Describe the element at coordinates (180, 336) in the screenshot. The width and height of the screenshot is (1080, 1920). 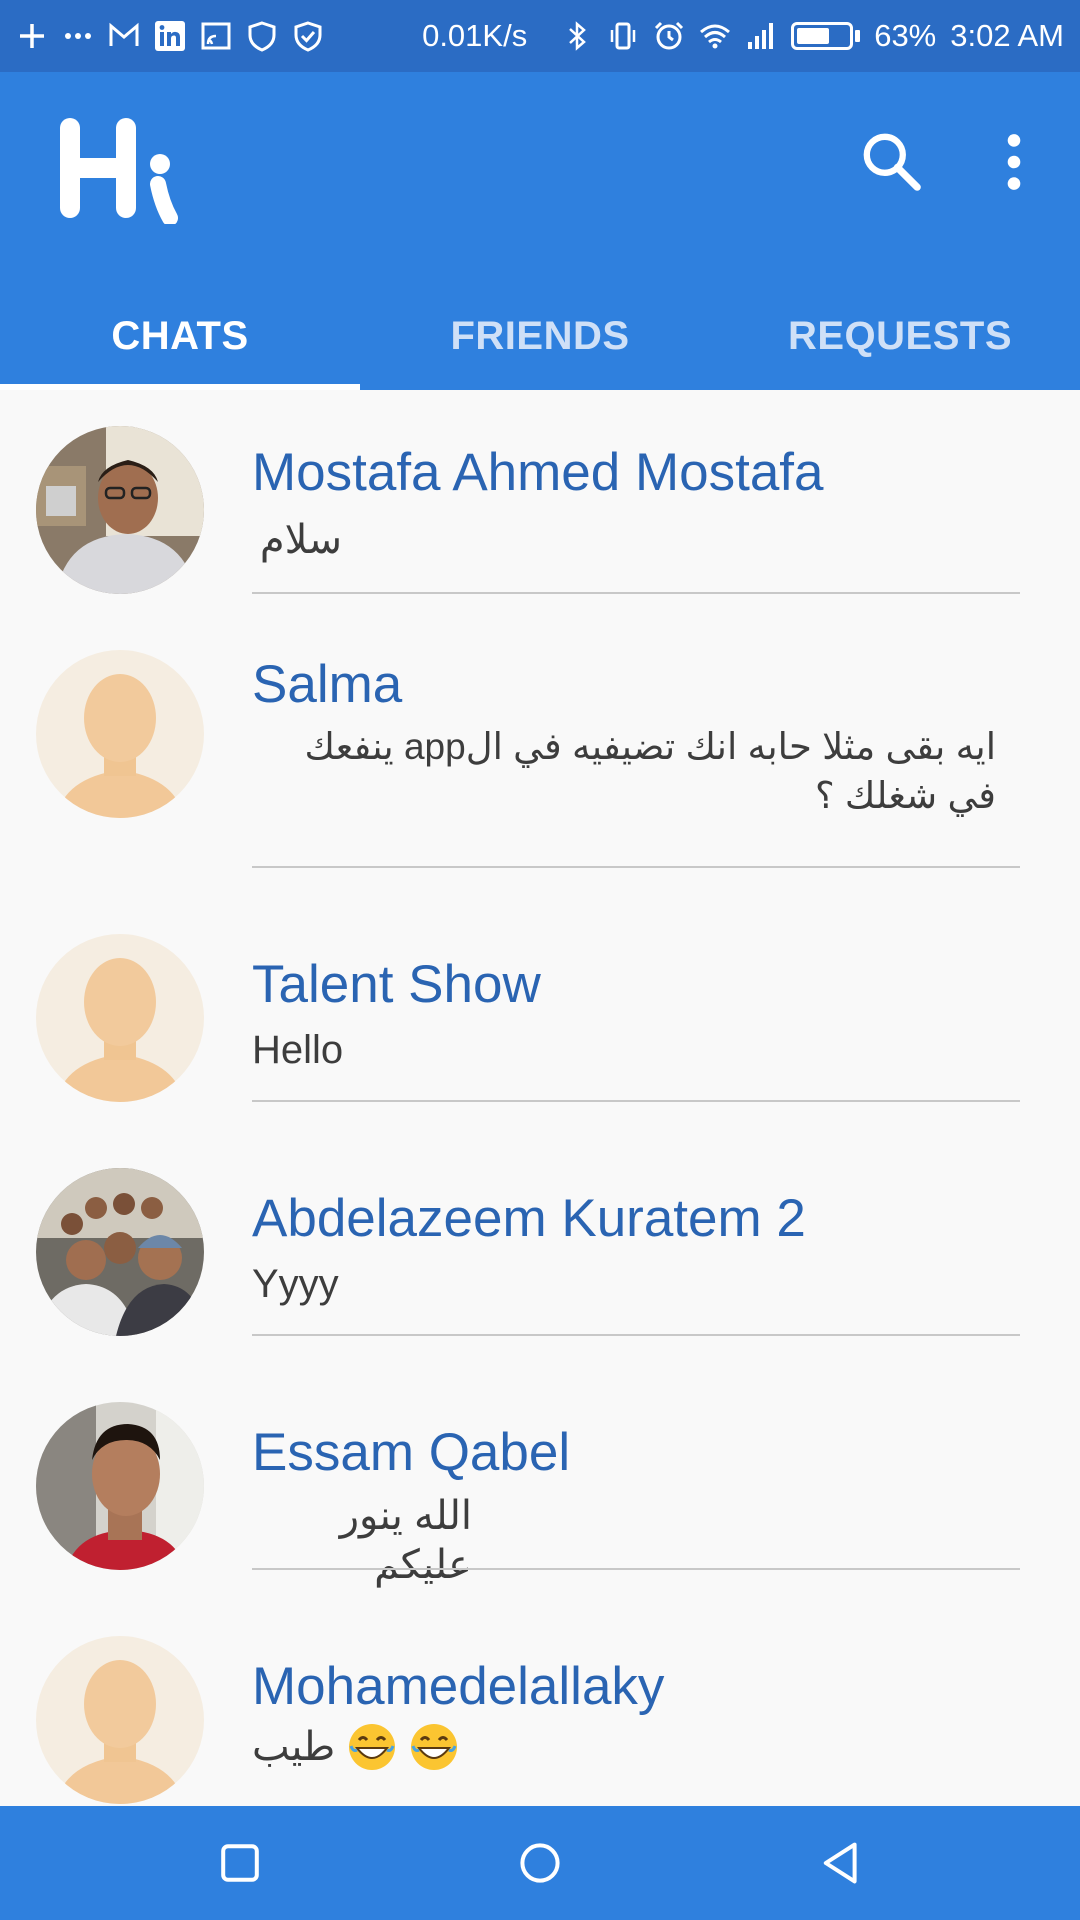
I see `tab-chats: CHATS` at that location.